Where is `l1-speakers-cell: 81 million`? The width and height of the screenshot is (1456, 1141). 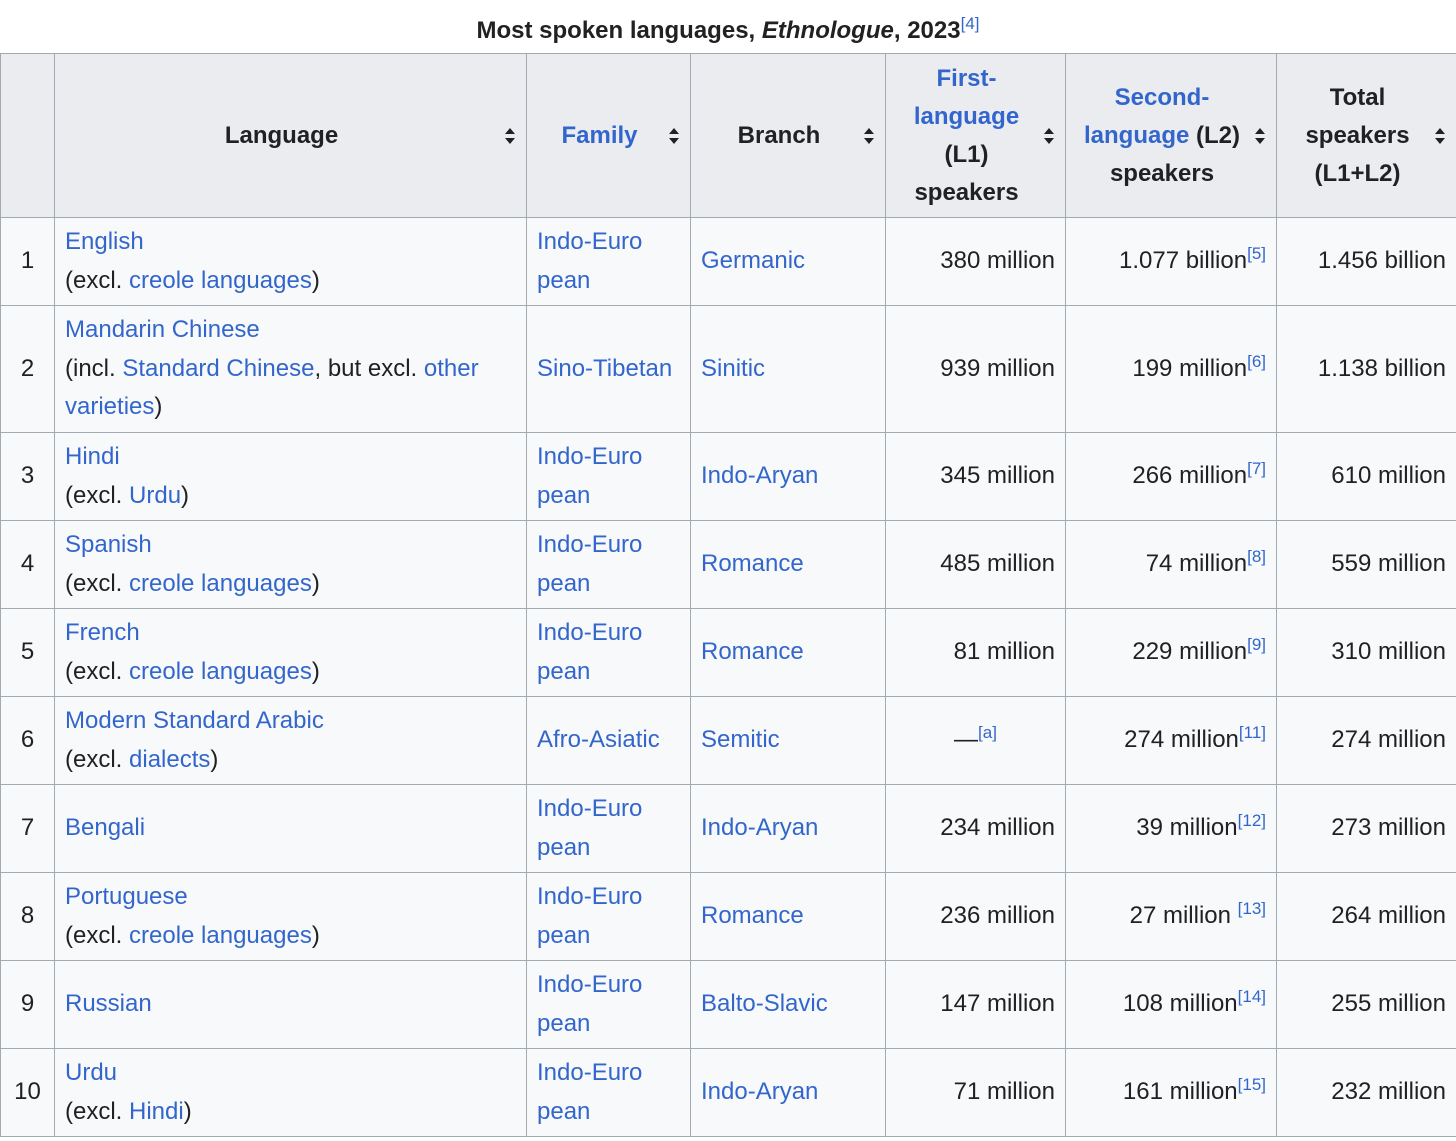
l1-speakers-cell: 81 million is located at coordinates (975, 652).